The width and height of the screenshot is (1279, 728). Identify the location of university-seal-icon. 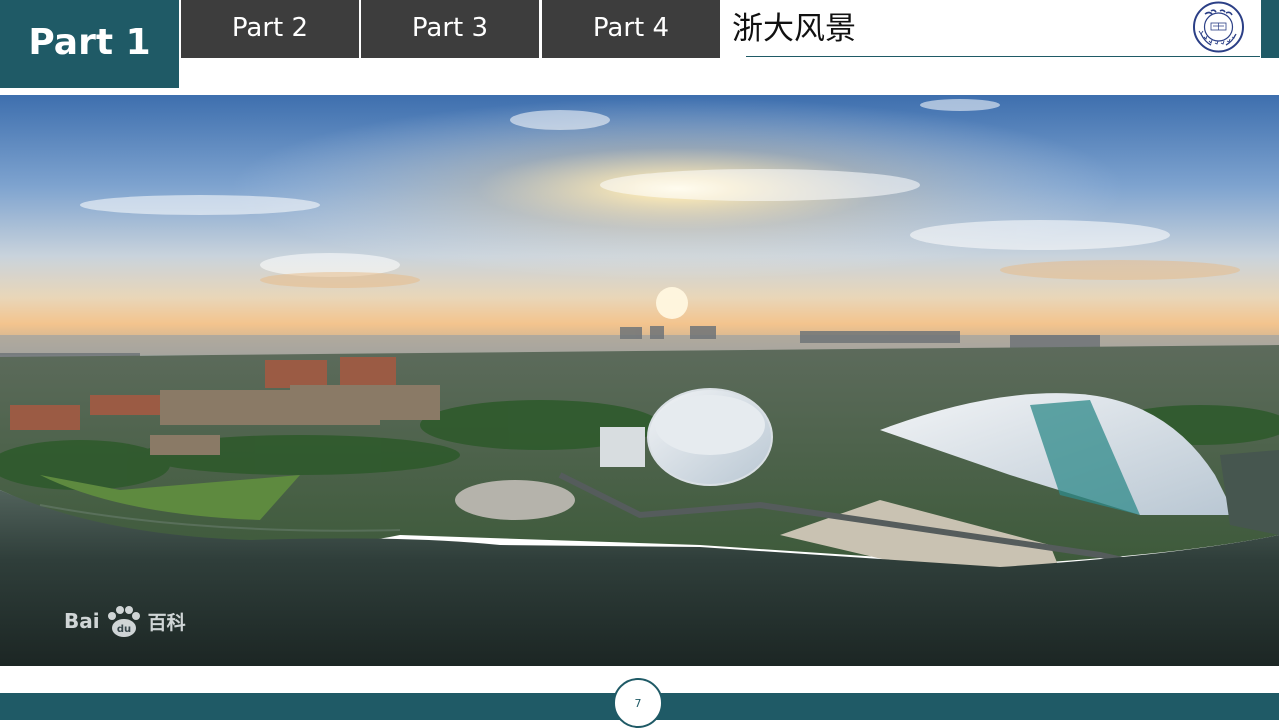
(1218, 27).